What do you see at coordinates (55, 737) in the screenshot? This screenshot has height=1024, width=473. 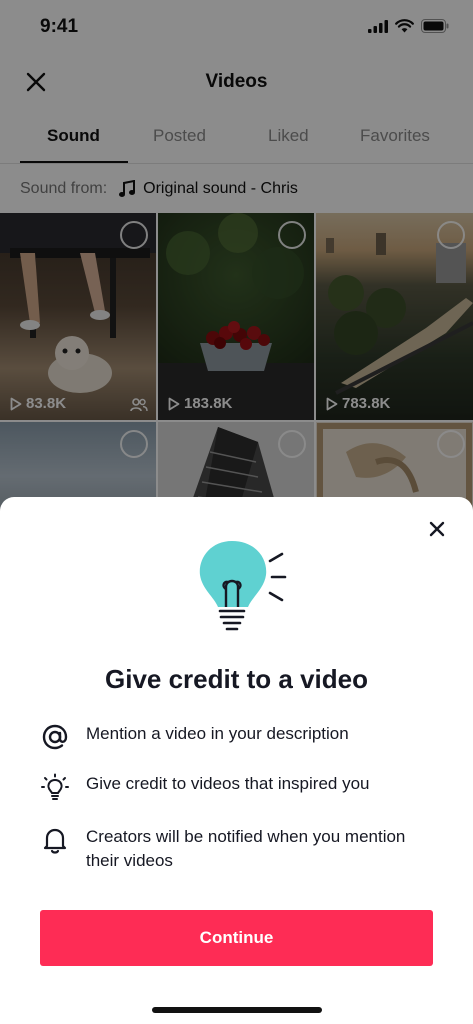 I see `at-icon` at bounding box center [55, 737].